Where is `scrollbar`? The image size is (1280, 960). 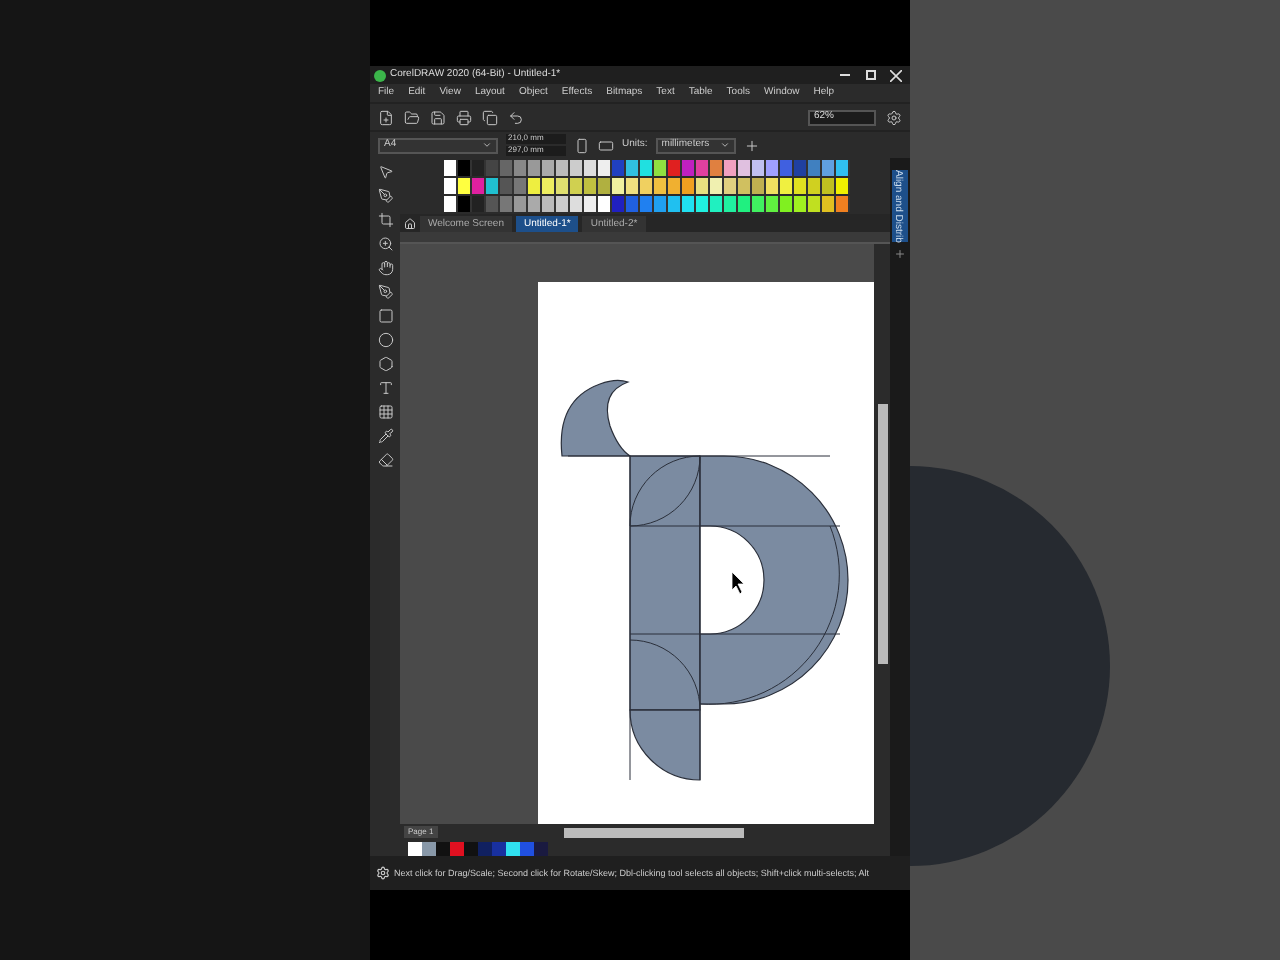 scrollbar is located at coordinates (882, 534).